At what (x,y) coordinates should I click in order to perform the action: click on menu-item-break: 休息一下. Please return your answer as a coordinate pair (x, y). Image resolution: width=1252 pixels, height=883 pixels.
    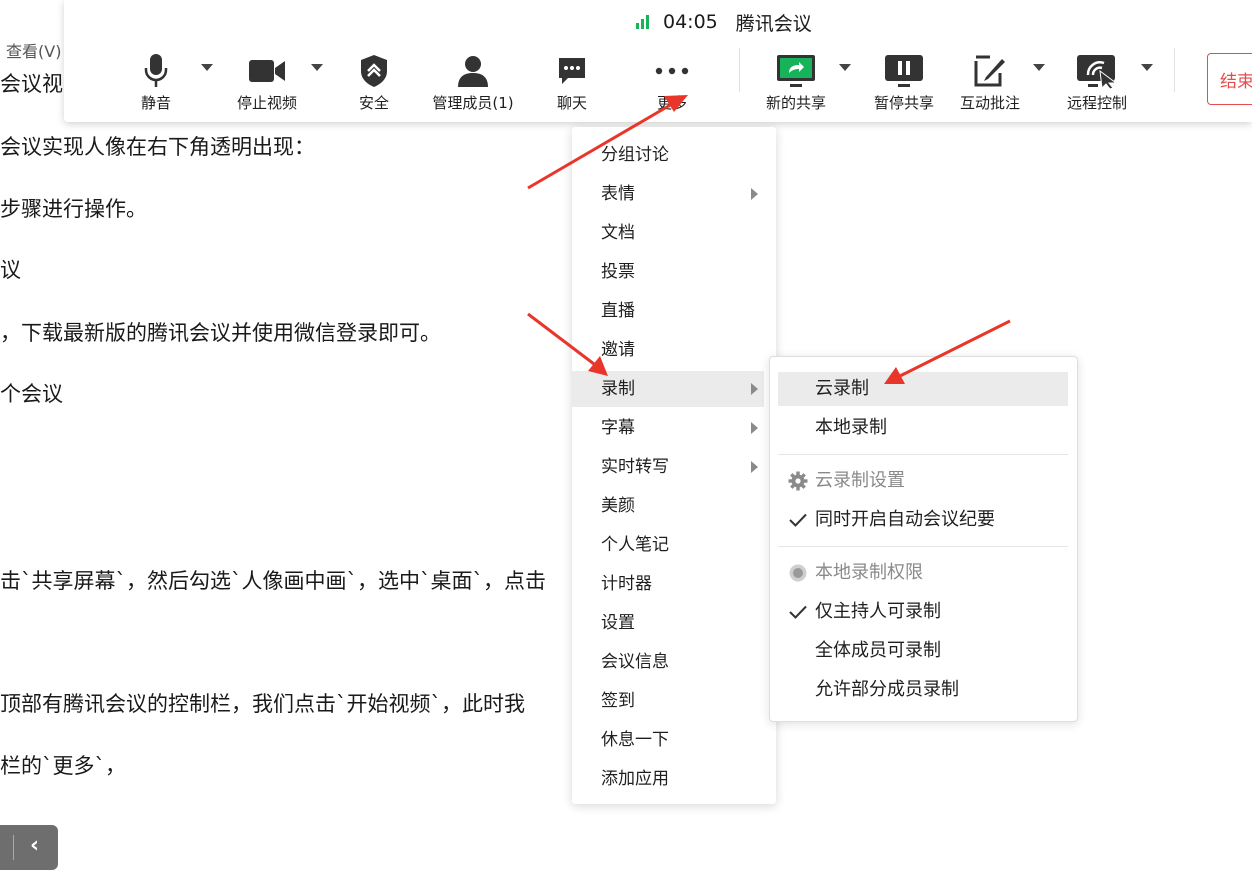
    Looking at the image, I should click on (668, 740).